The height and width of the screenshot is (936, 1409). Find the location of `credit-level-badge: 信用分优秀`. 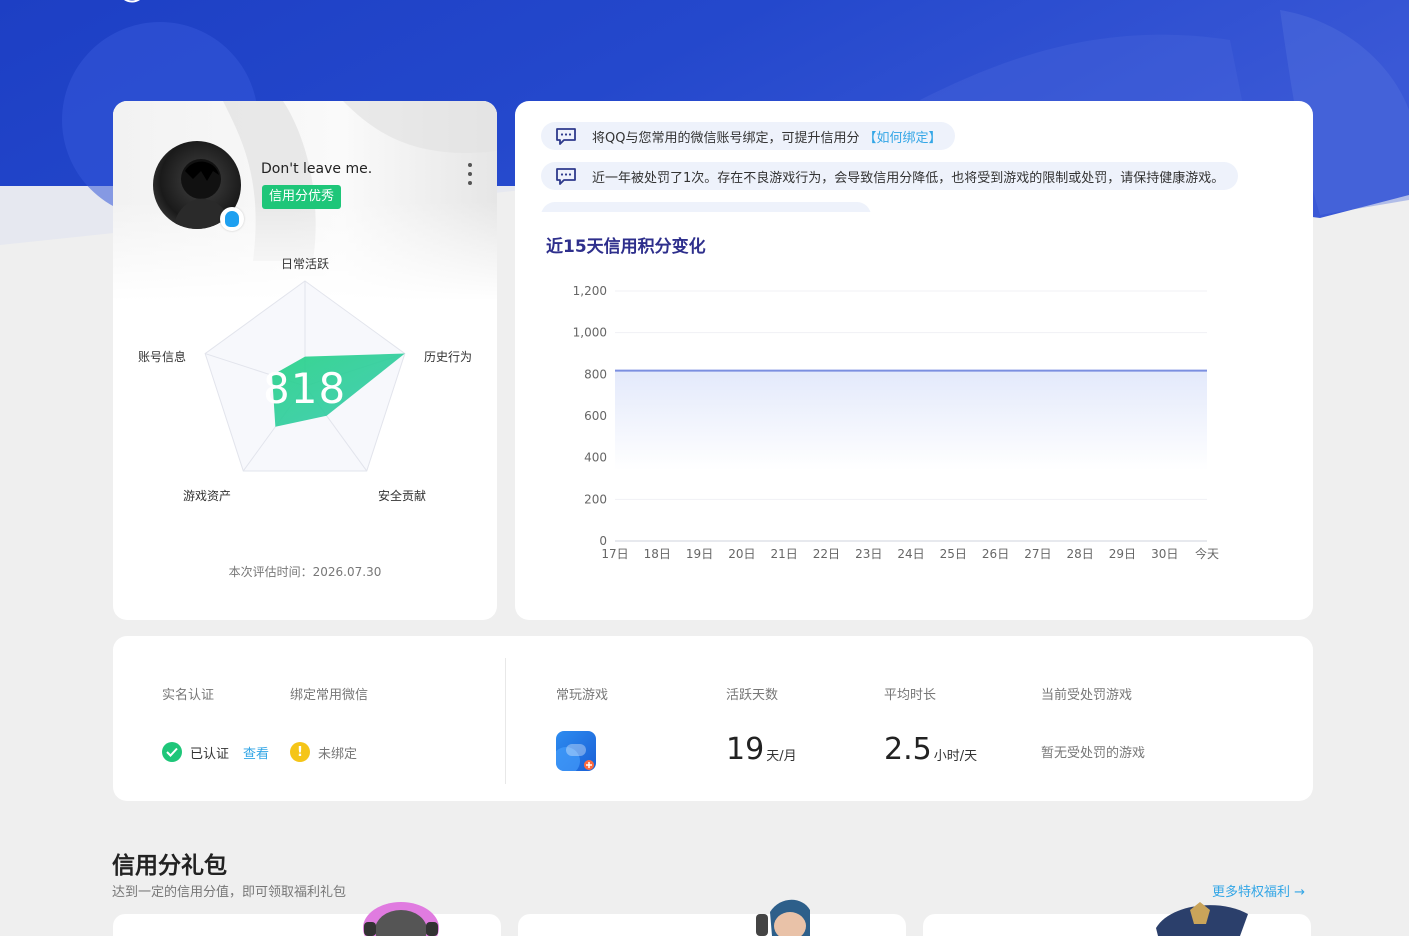

credit-level-badge: 信用分优秀 is located at coordinates (302, 197).